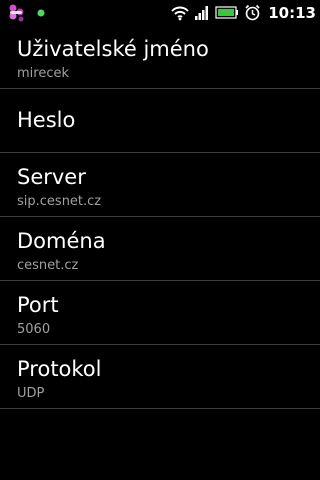  I want to click on status-bar: 10:13, so click(160, 12).